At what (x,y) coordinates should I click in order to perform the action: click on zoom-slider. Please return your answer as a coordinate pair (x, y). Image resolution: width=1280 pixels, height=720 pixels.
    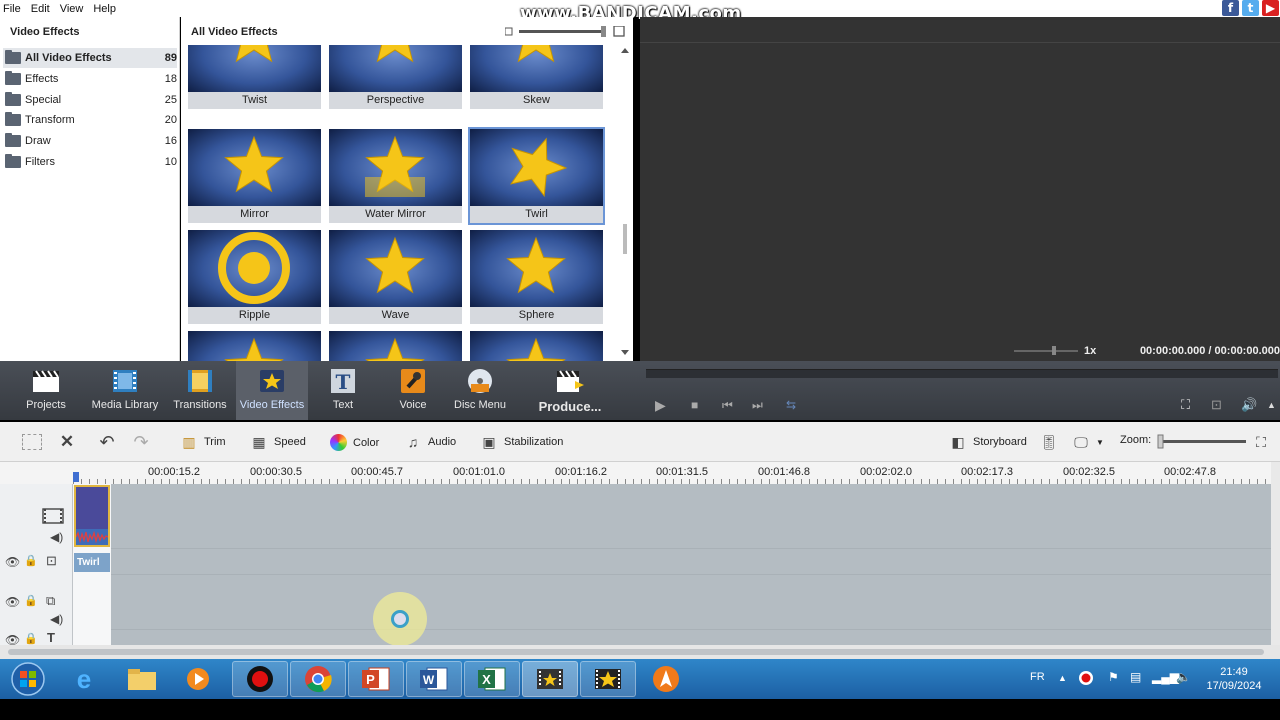
    Looking at the image, I should click on (1202, 442).